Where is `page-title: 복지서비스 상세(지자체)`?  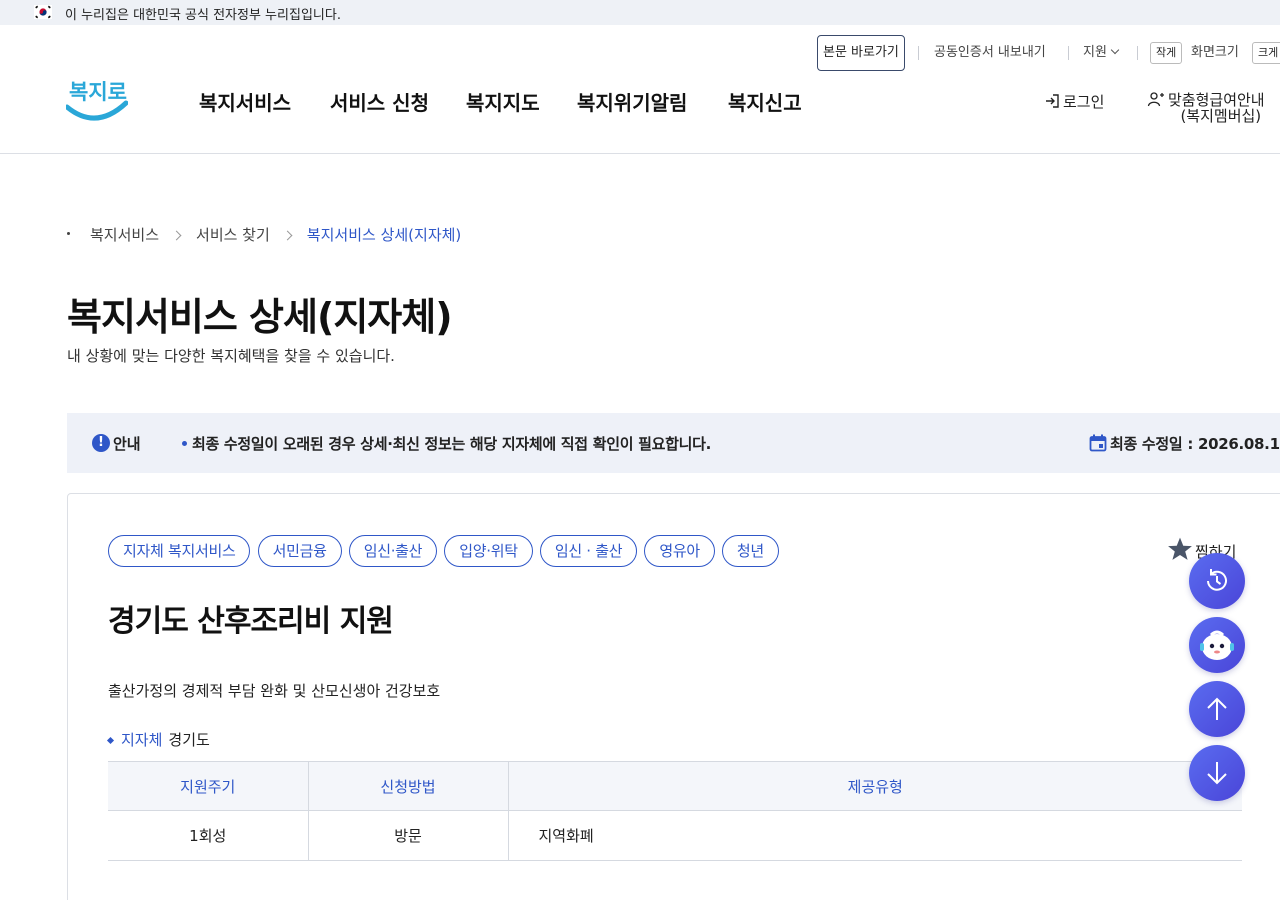 page-title: 복지서비스 상세(지자체) is located at coordinates (260, 317).